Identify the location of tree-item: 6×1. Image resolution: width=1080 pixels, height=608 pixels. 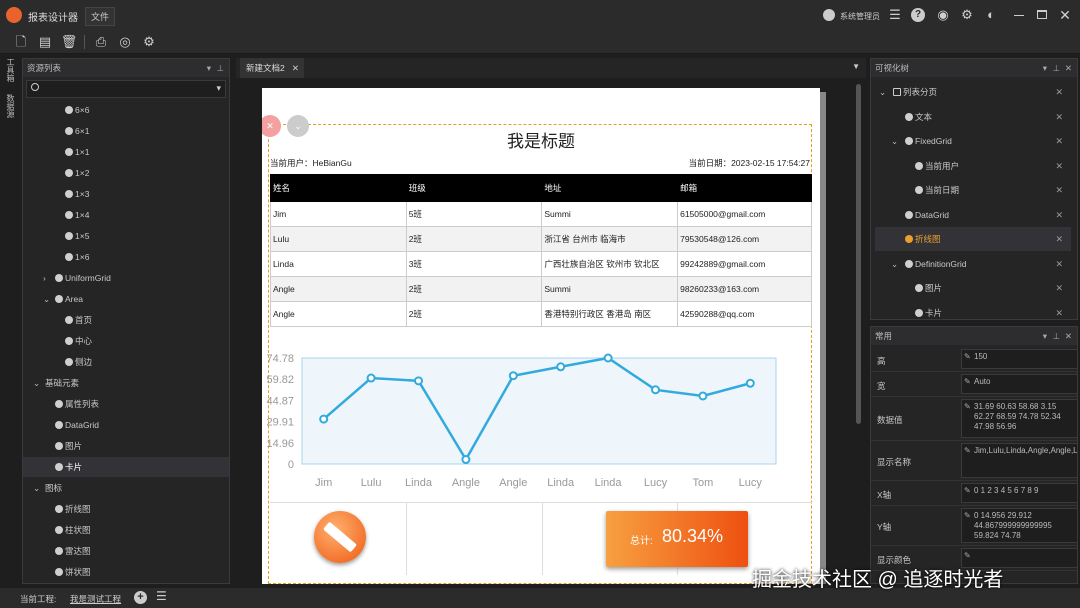
(126, 131).